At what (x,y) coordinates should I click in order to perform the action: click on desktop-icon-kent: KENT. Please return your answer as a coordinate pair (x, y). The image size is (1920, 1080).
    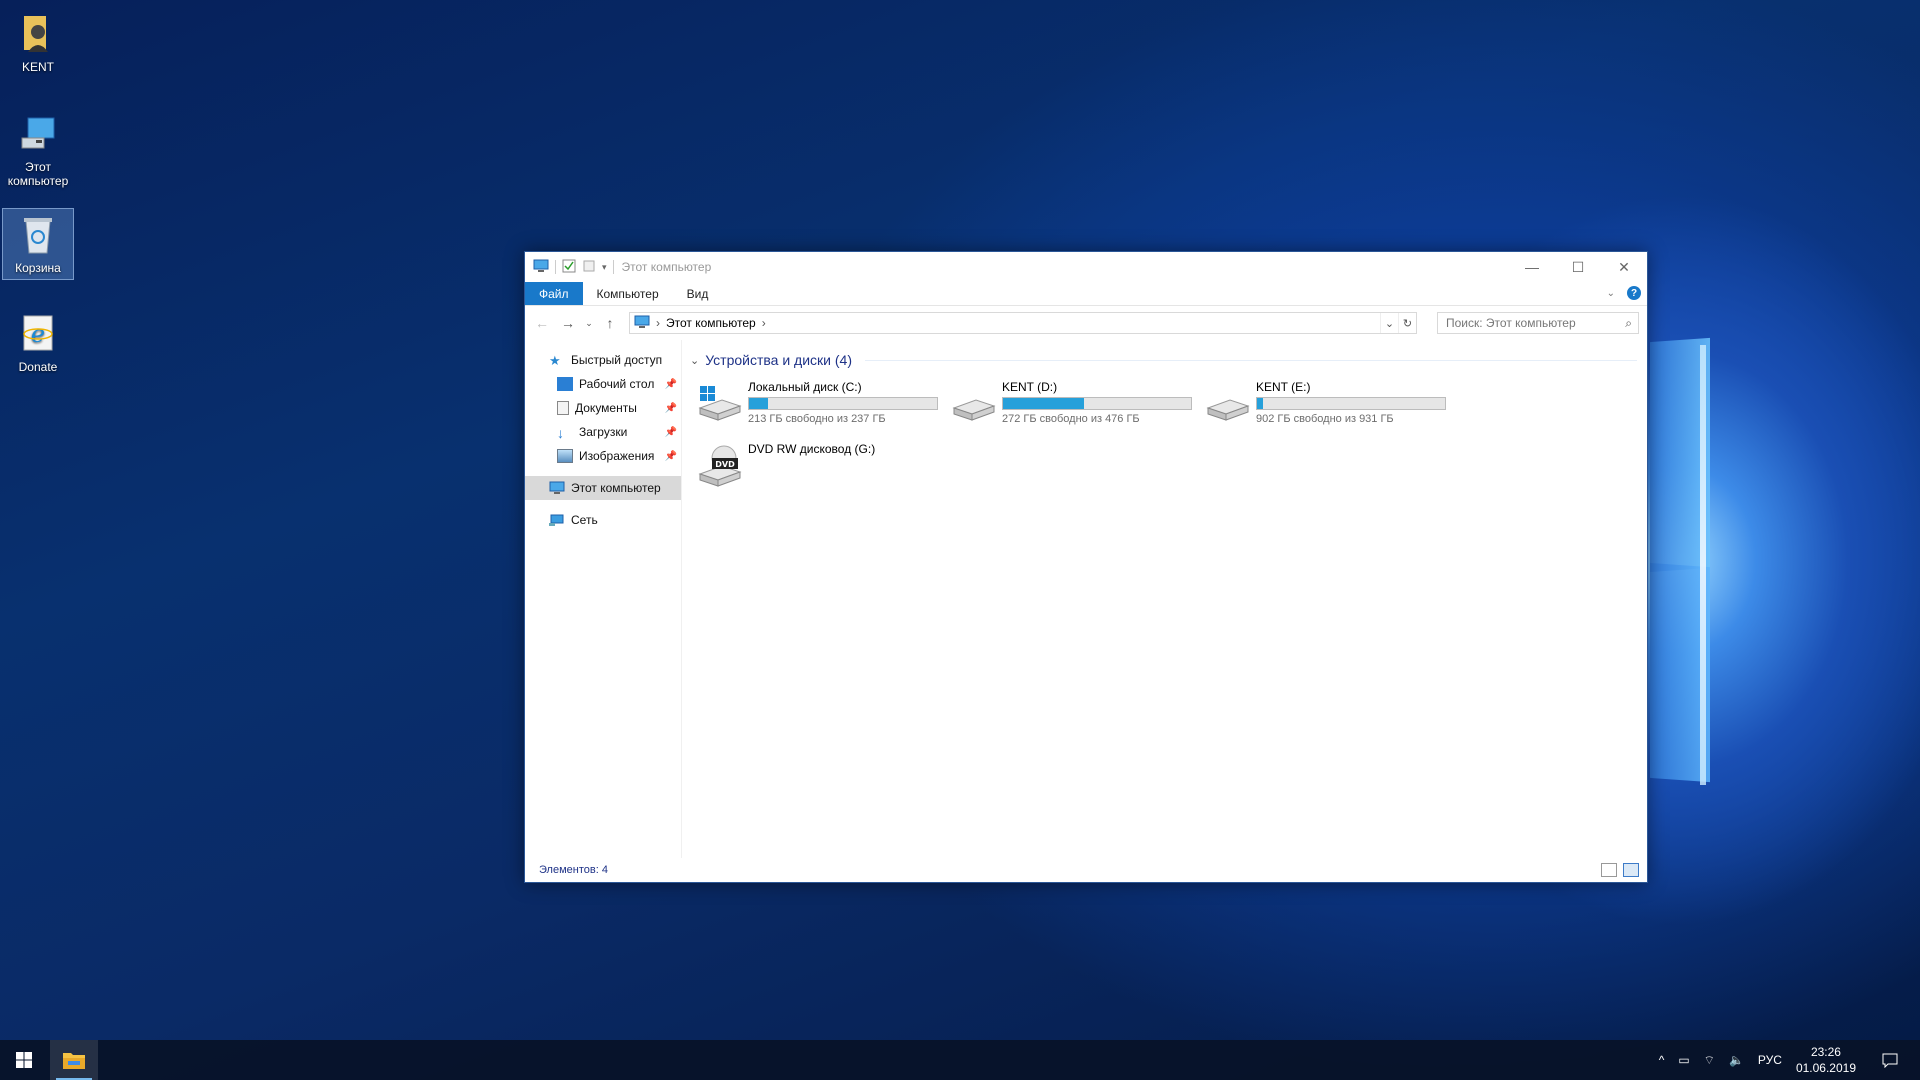
    Looking at the image, I should click on (38, 43).